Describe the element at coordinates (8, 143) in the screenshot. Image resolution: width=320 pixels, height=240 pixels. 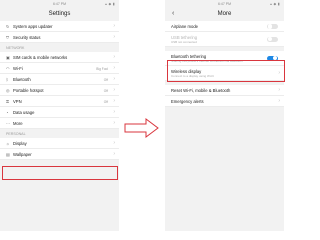
I see `display-icon: ☼` at that location.